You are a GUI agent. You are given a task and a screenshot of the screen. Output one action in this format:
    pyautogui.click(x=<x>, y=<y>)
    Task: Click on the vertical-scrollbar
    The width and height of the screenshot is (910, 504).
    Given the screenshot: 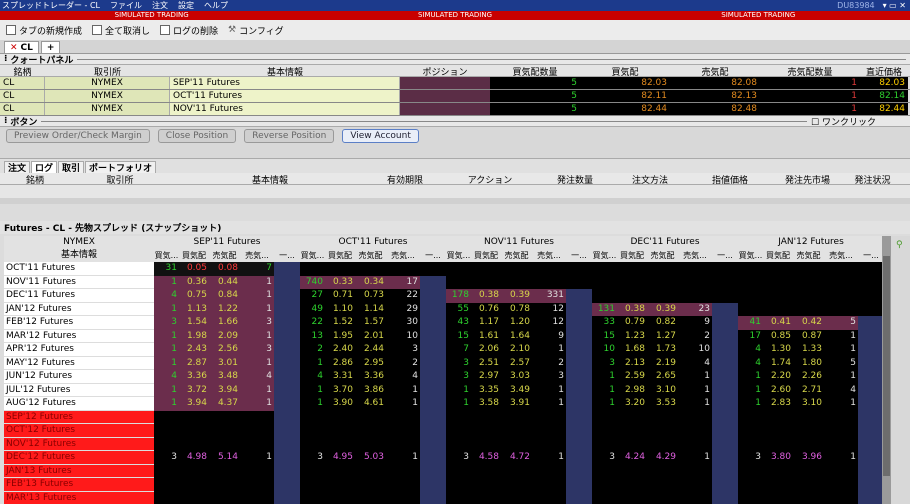 What is the action you would take?
    pyautogui.click(x=886, y=370)
    